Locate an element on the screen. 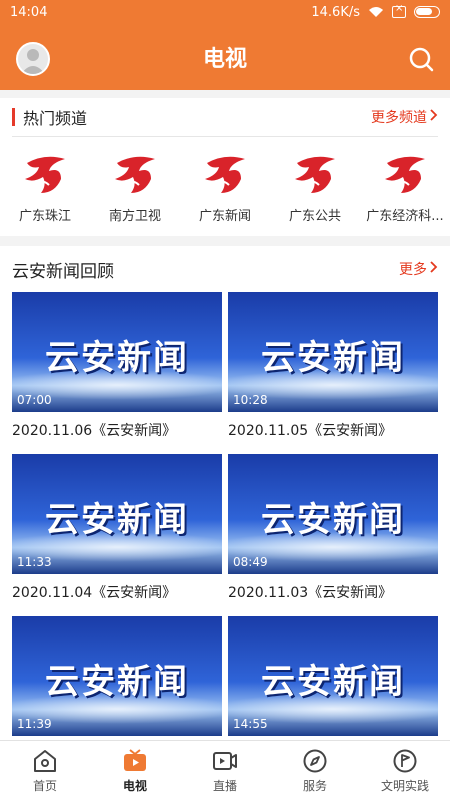 The image size is (450, 800). nav-label: 首页 is located at coordinates (44, 785).